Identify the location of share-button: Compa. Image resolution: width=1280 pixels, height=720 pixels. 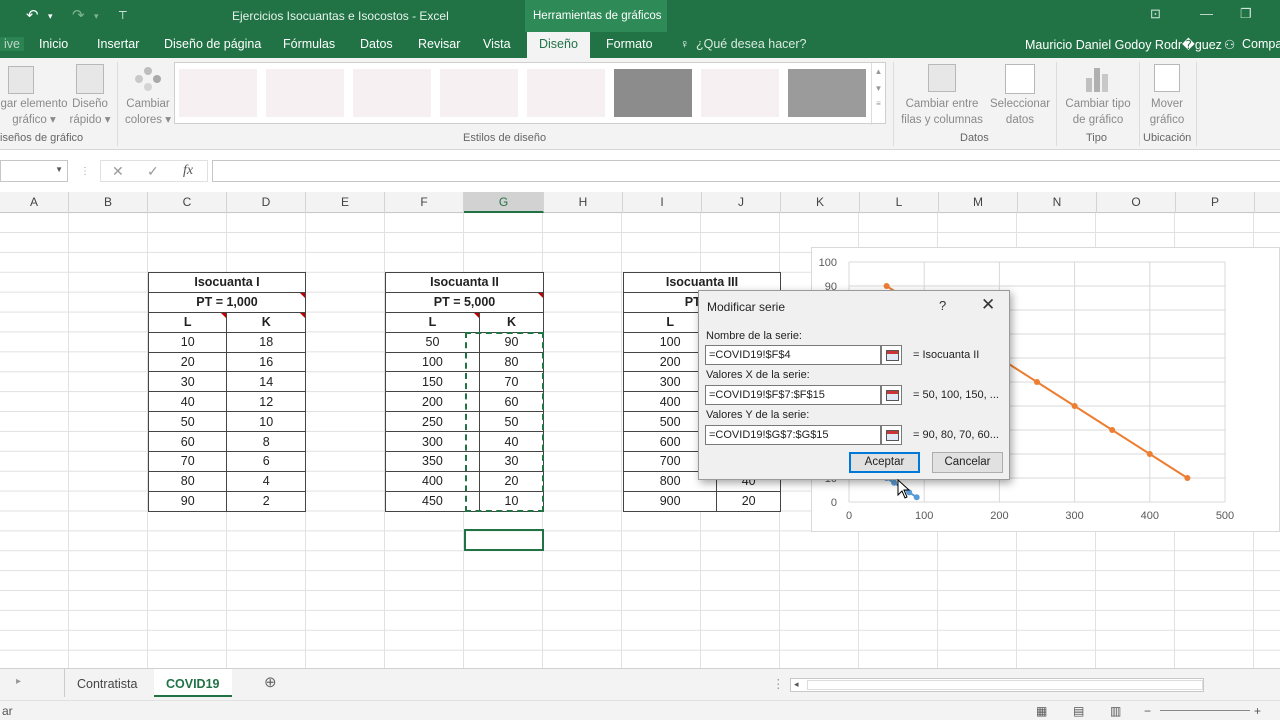
(1261, 44).